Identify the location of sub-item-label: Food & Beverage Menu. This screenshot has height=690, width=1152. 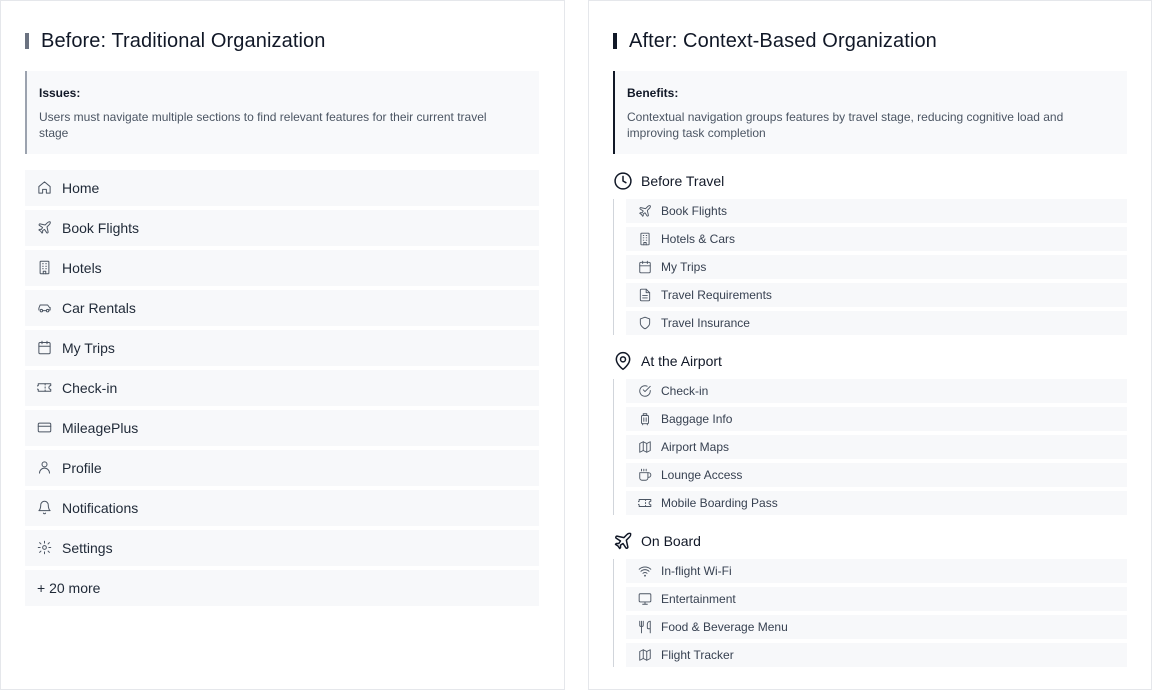
(724, 627).